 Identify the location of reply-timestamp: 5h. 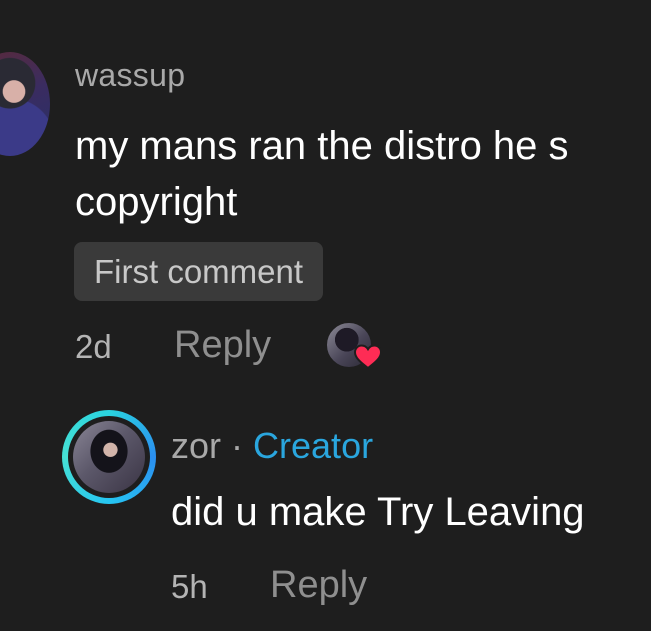
(189, 586).